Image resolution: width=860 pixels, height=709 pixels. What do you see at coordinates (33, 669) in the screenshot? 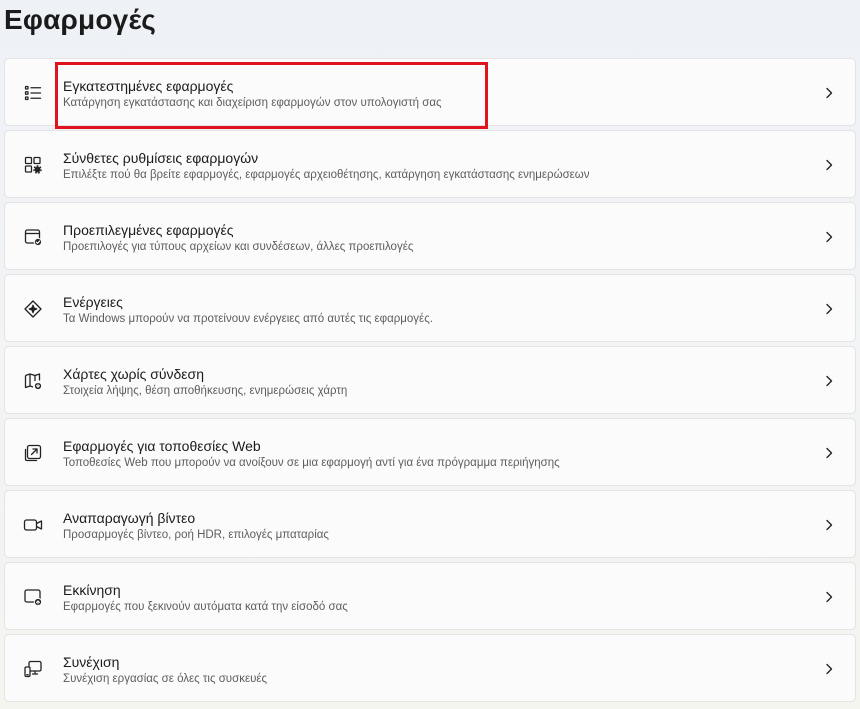
I see `continuity-devices-icon` at bounding box center [33, 669].